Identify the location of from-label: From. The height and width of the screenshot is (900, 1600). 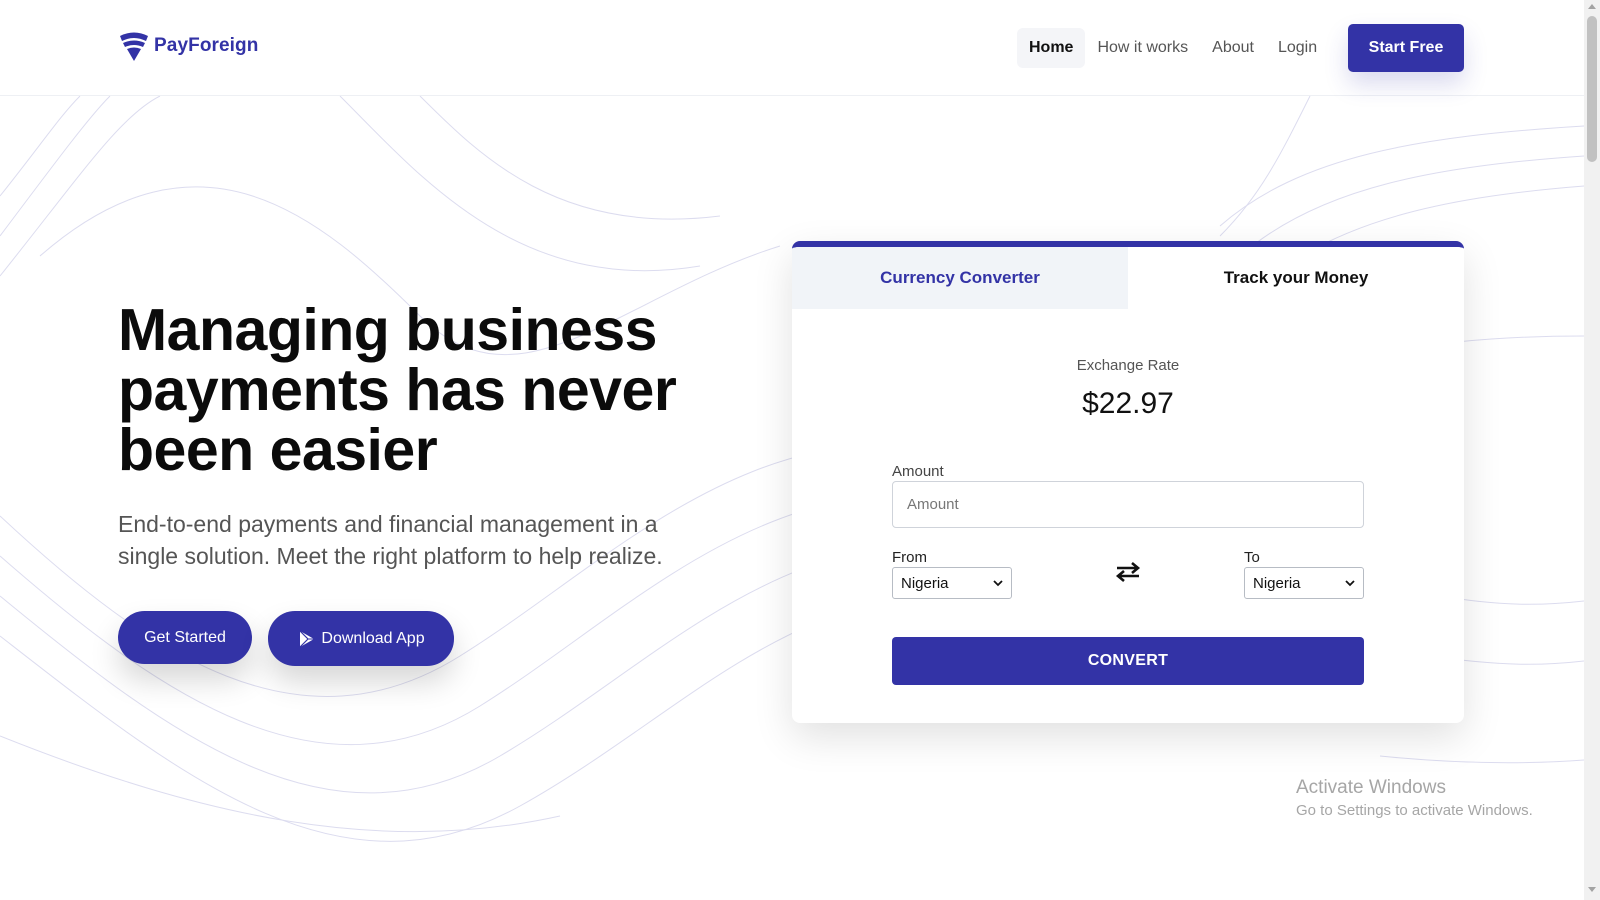
(909, 557).